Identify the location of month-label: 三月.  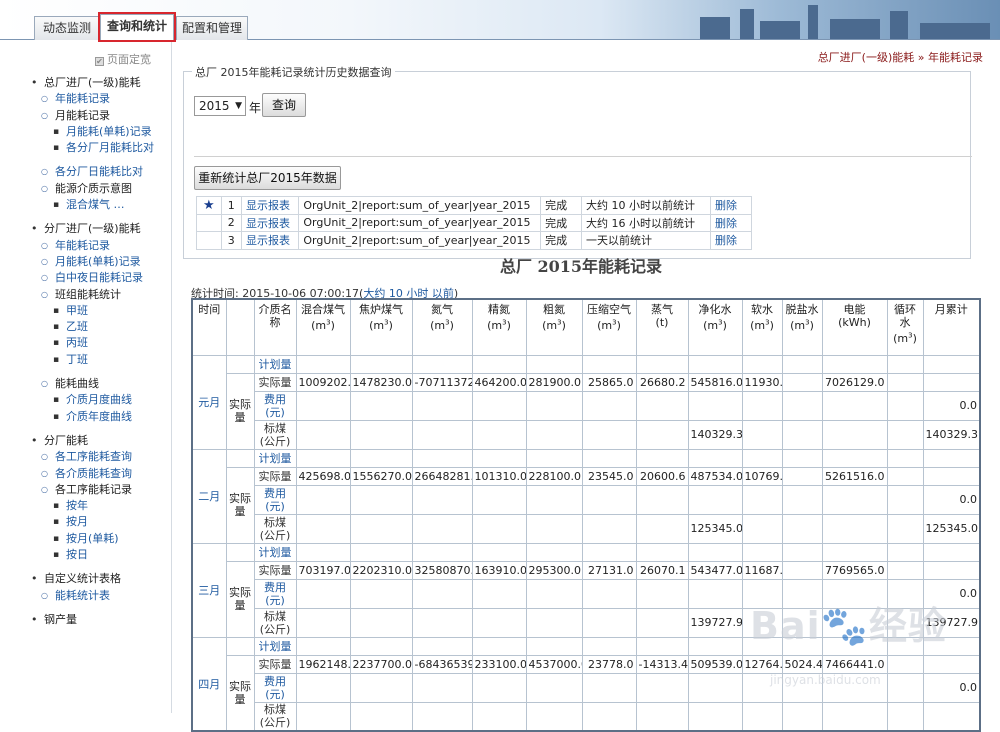
(209, 590).